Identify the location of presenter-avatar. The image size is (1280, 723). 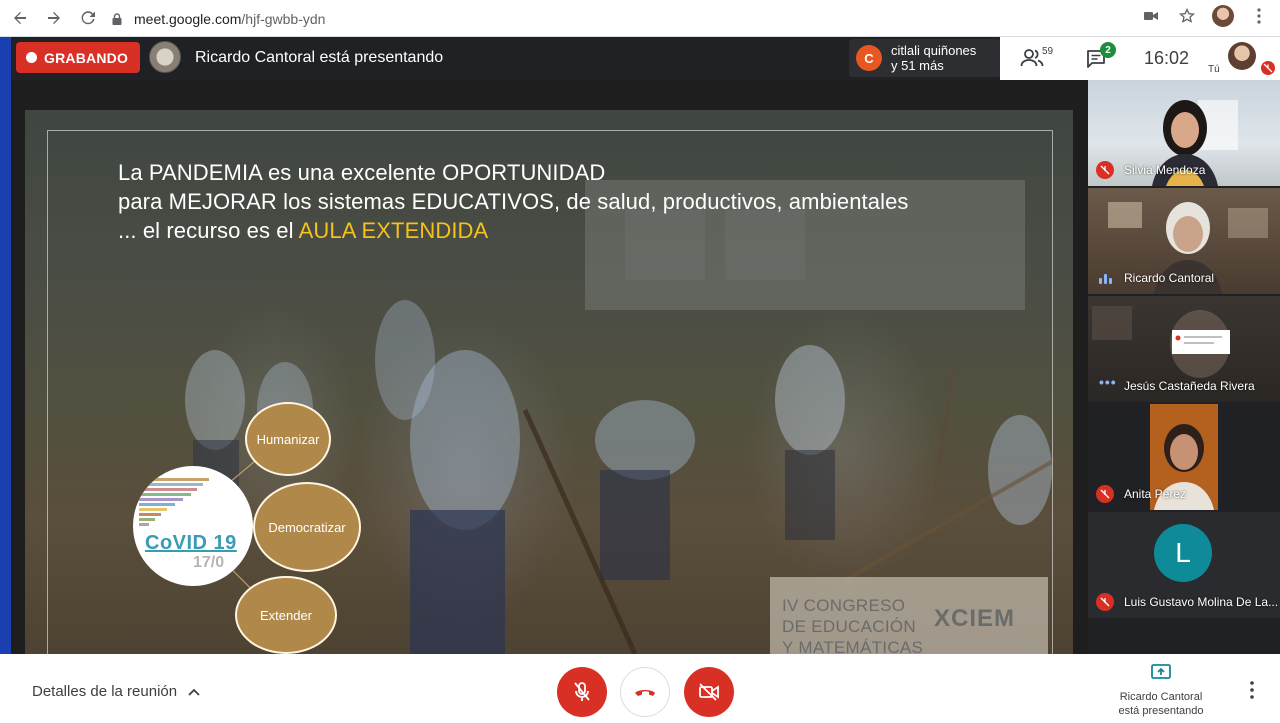
(165, 57).